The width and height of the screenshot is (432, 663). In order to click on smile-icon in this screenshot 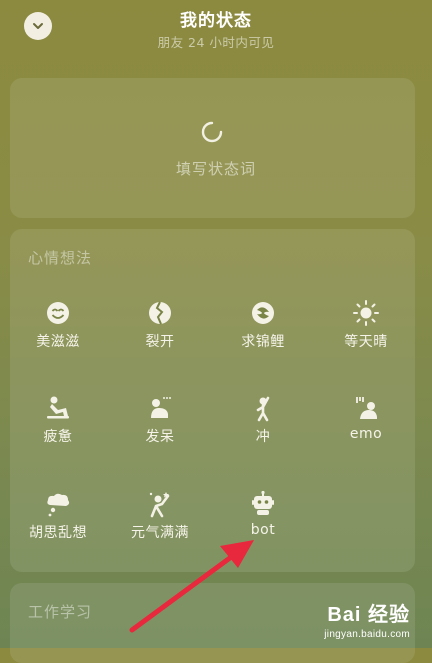, I will do `click(58, 313)`.